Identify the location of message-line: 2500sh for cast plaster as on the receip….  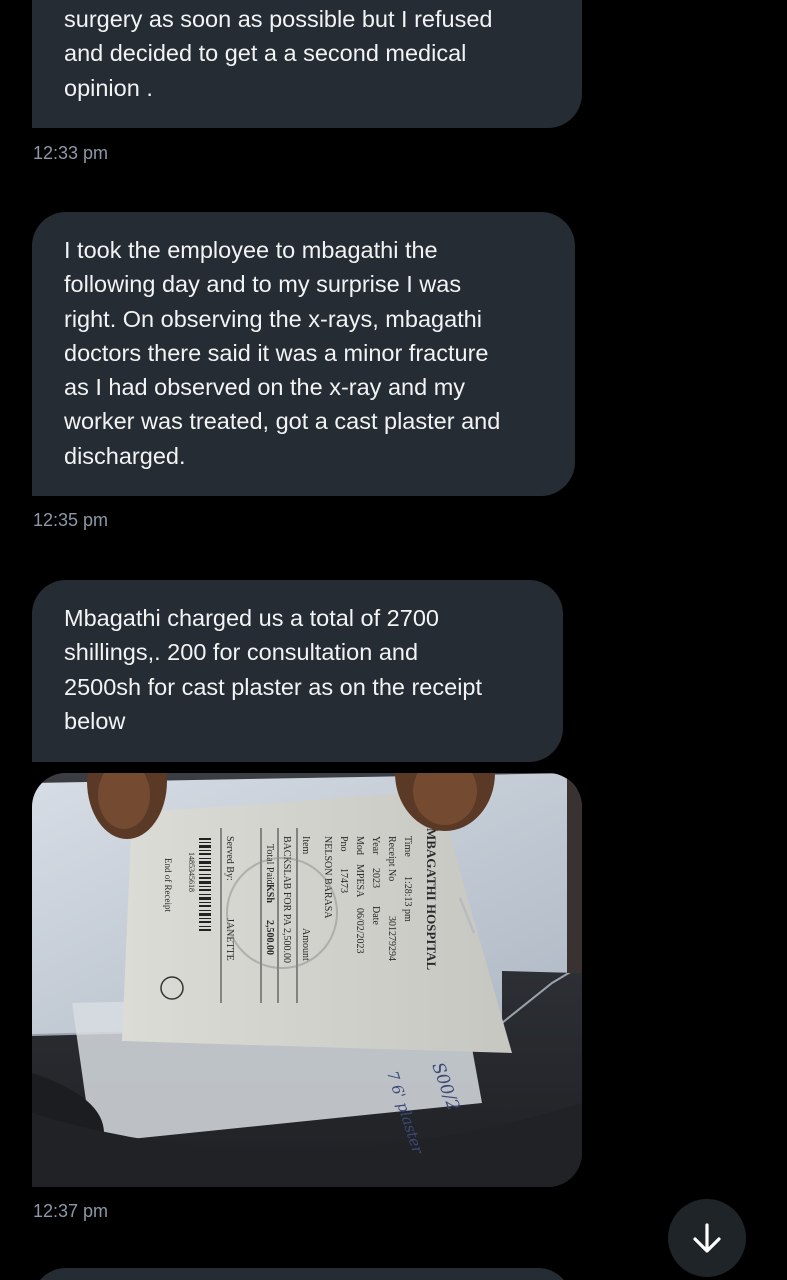
(273, 686).